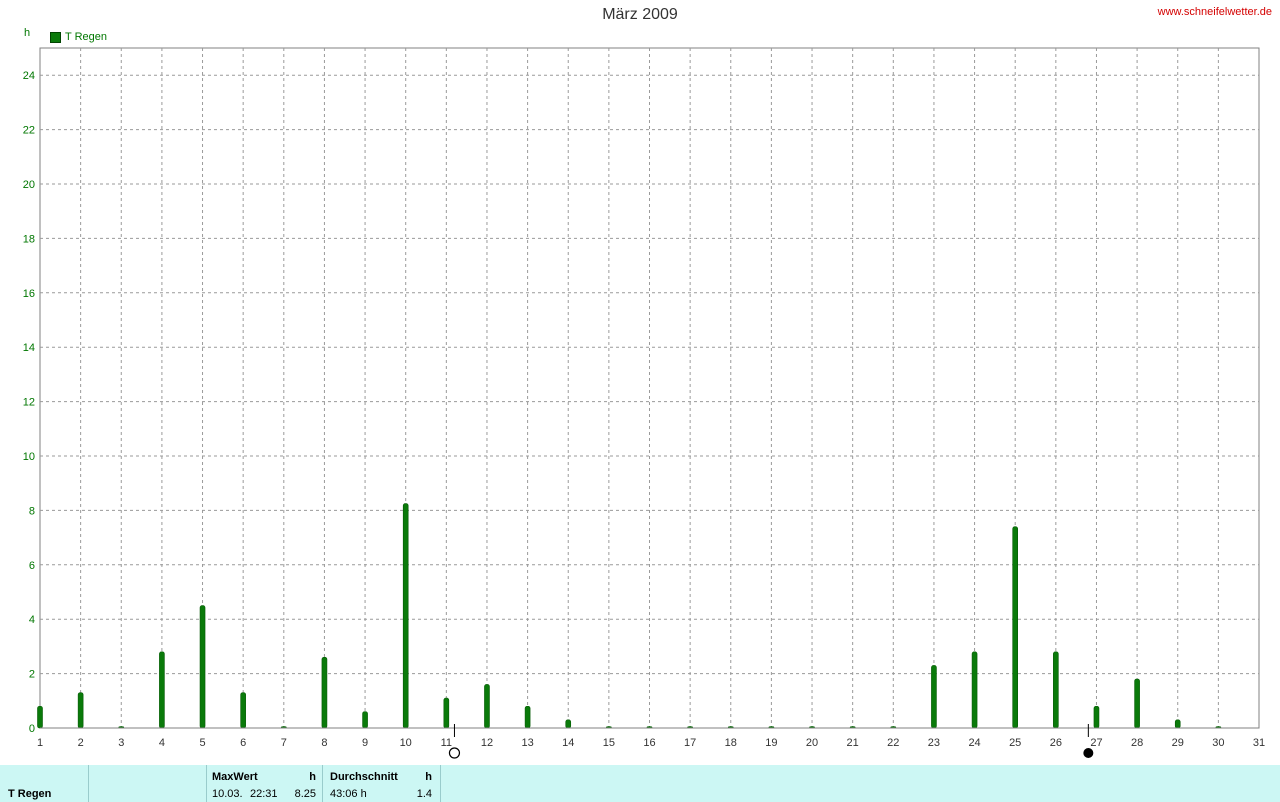 The width and height of the screenshot is (1280, 802). I want to click on max-value: 8.25, so click(305, 794).